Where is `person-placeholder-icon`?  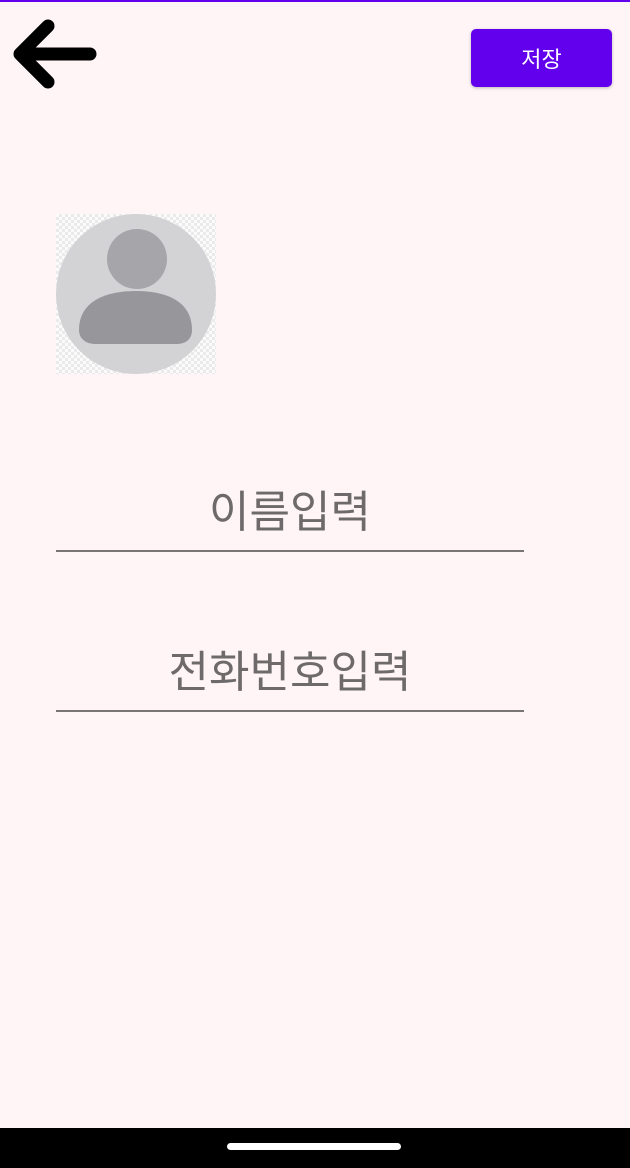 person-placeholder-icon is located at coordinates (136, 294).